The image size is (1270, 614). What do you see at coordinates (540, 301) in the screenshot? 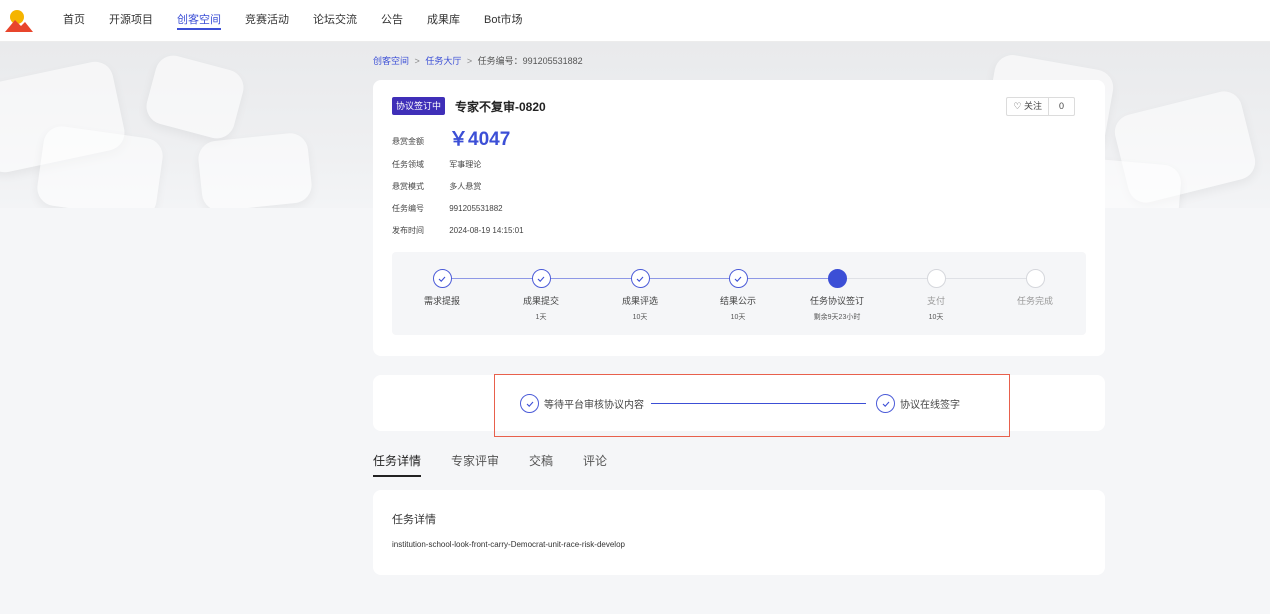
I see `step-name: 成果提交` at bounding box center [540, 301].